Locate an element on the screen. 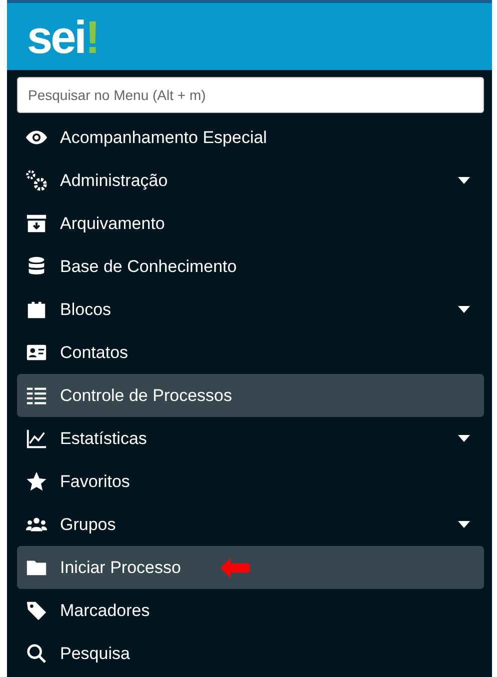 The width and height of the screenshot is (497, 677). search-icon is located at coordinates (36, 653).